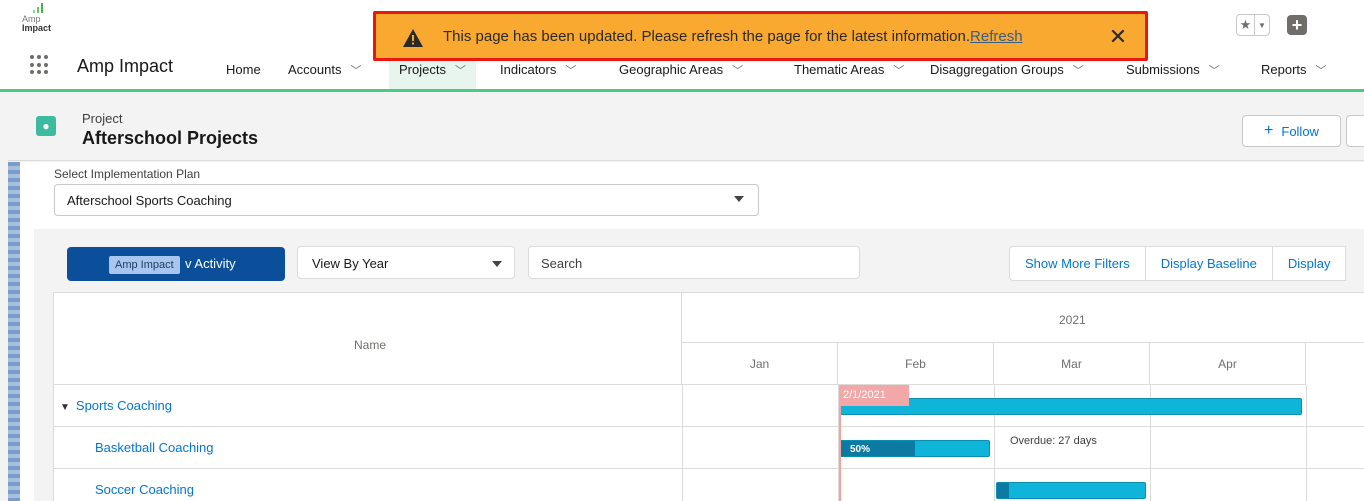 This screenshot has width=1364, height=501. I want to click on nav-item-reports: Reports ﹀, so click(1294, 69).